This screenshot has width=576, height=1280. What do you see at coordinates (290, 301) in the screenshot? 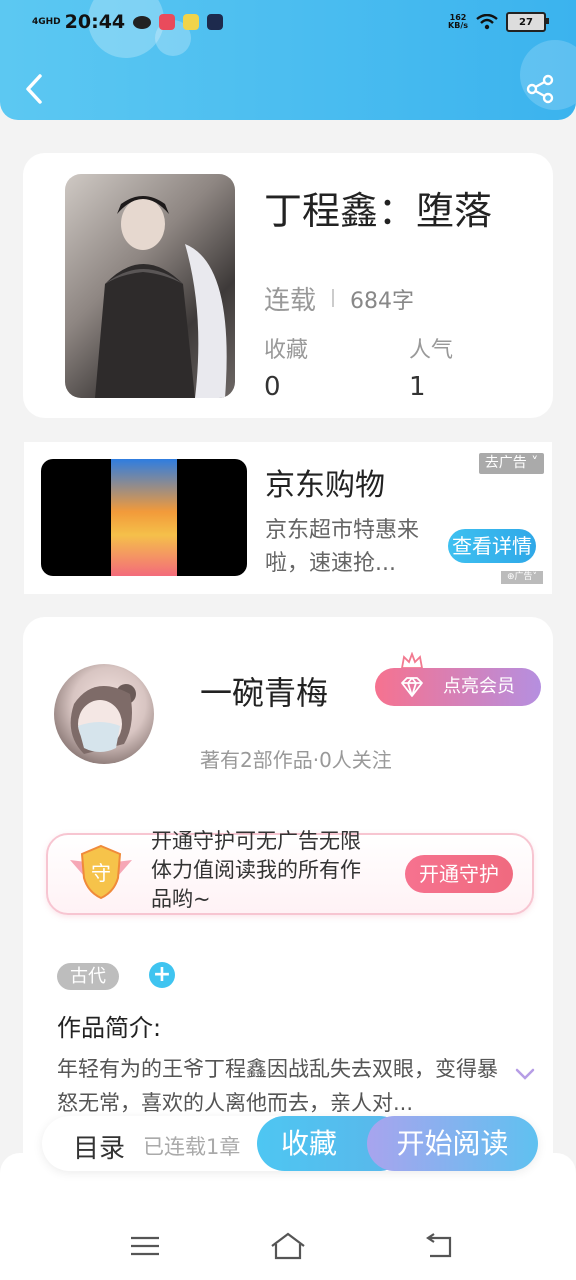
I see `book-status: 连载` at bounding box center [290, 301].